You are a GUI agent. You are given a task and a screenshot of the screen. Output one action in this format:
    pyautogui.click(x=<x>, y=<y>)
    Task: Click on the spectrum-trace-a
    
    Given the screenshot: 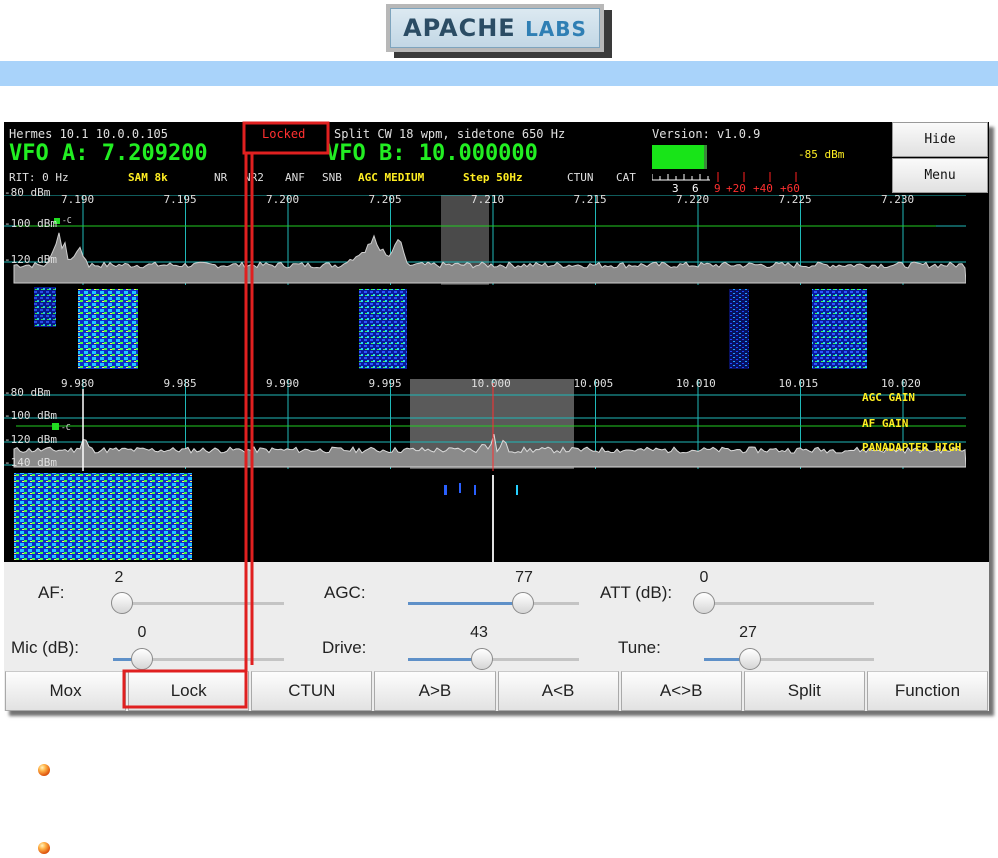 What is the action you would take?
    pyautogui.click(x=489, y=258)
    